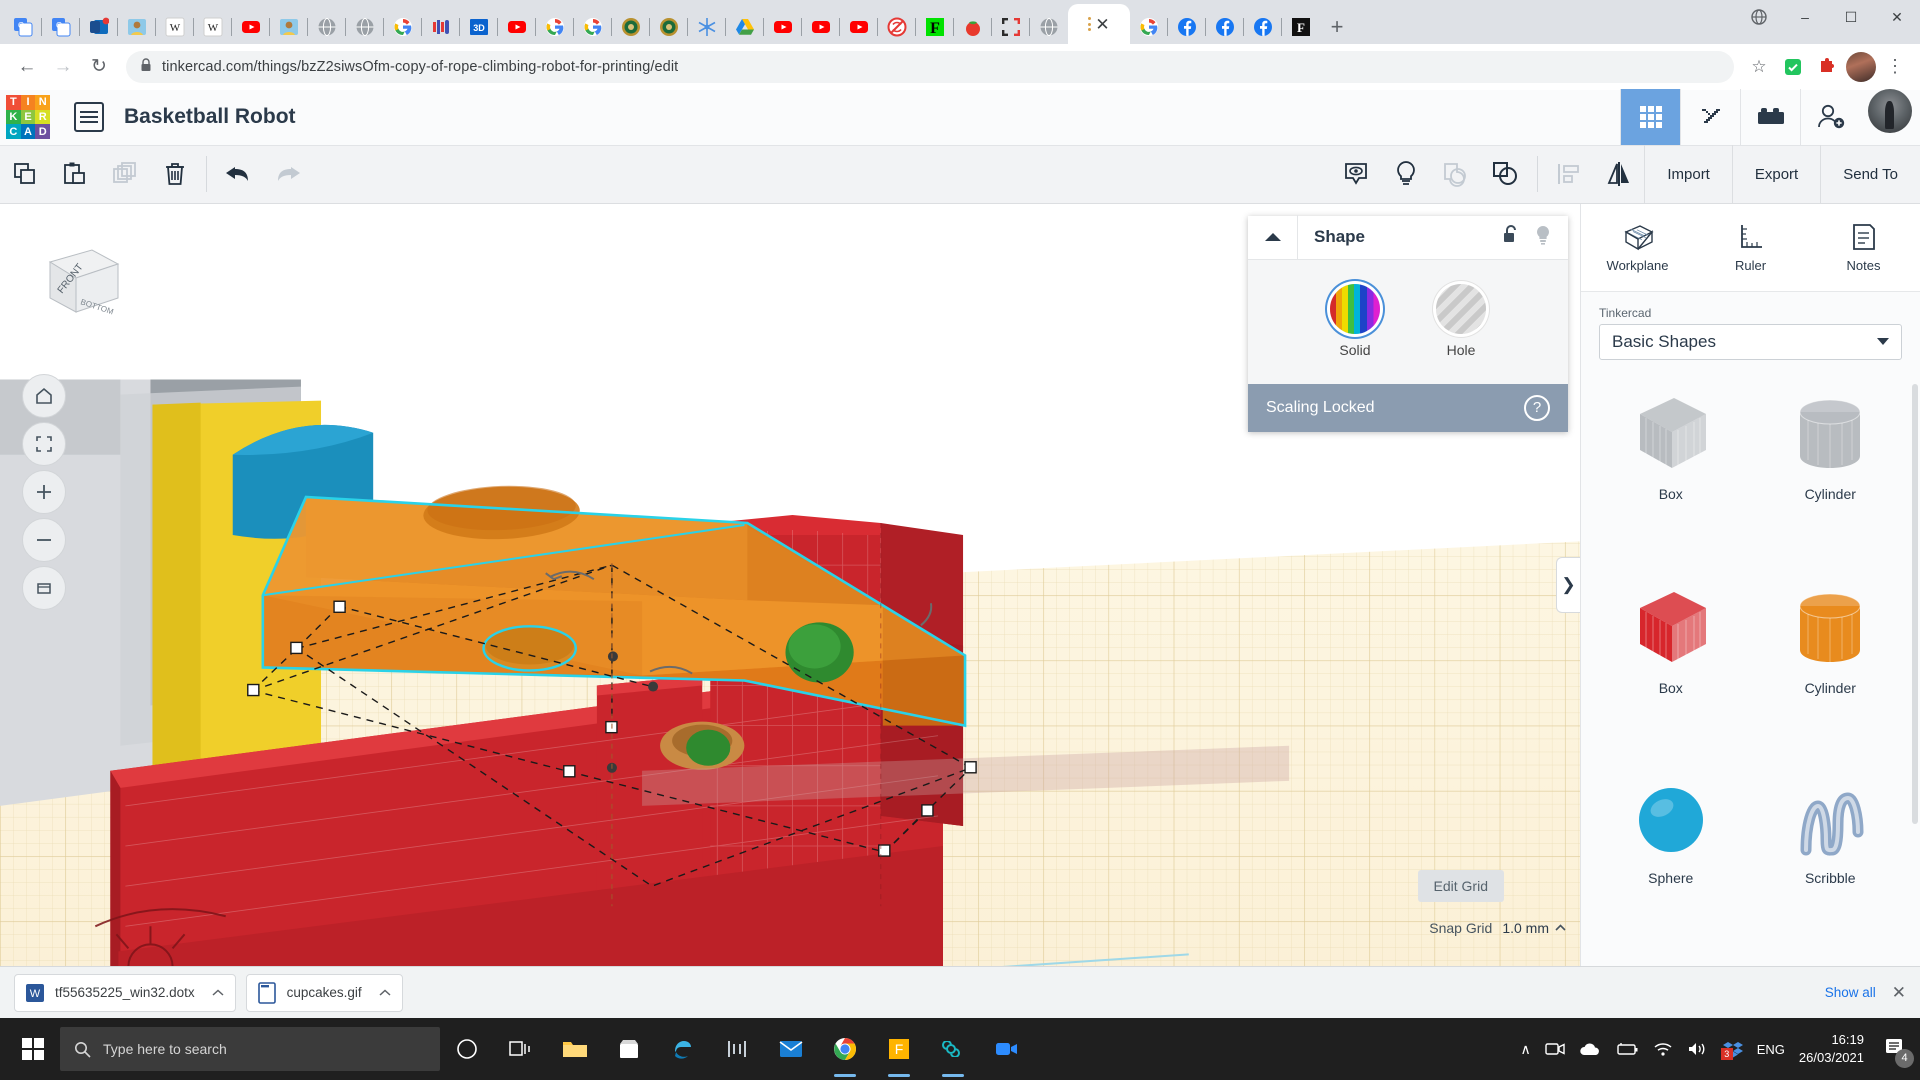  What do you see at coordinates (479, 27) in the screenshot?
I see `3d-tab: 3D` at bounding box center [479, 27].